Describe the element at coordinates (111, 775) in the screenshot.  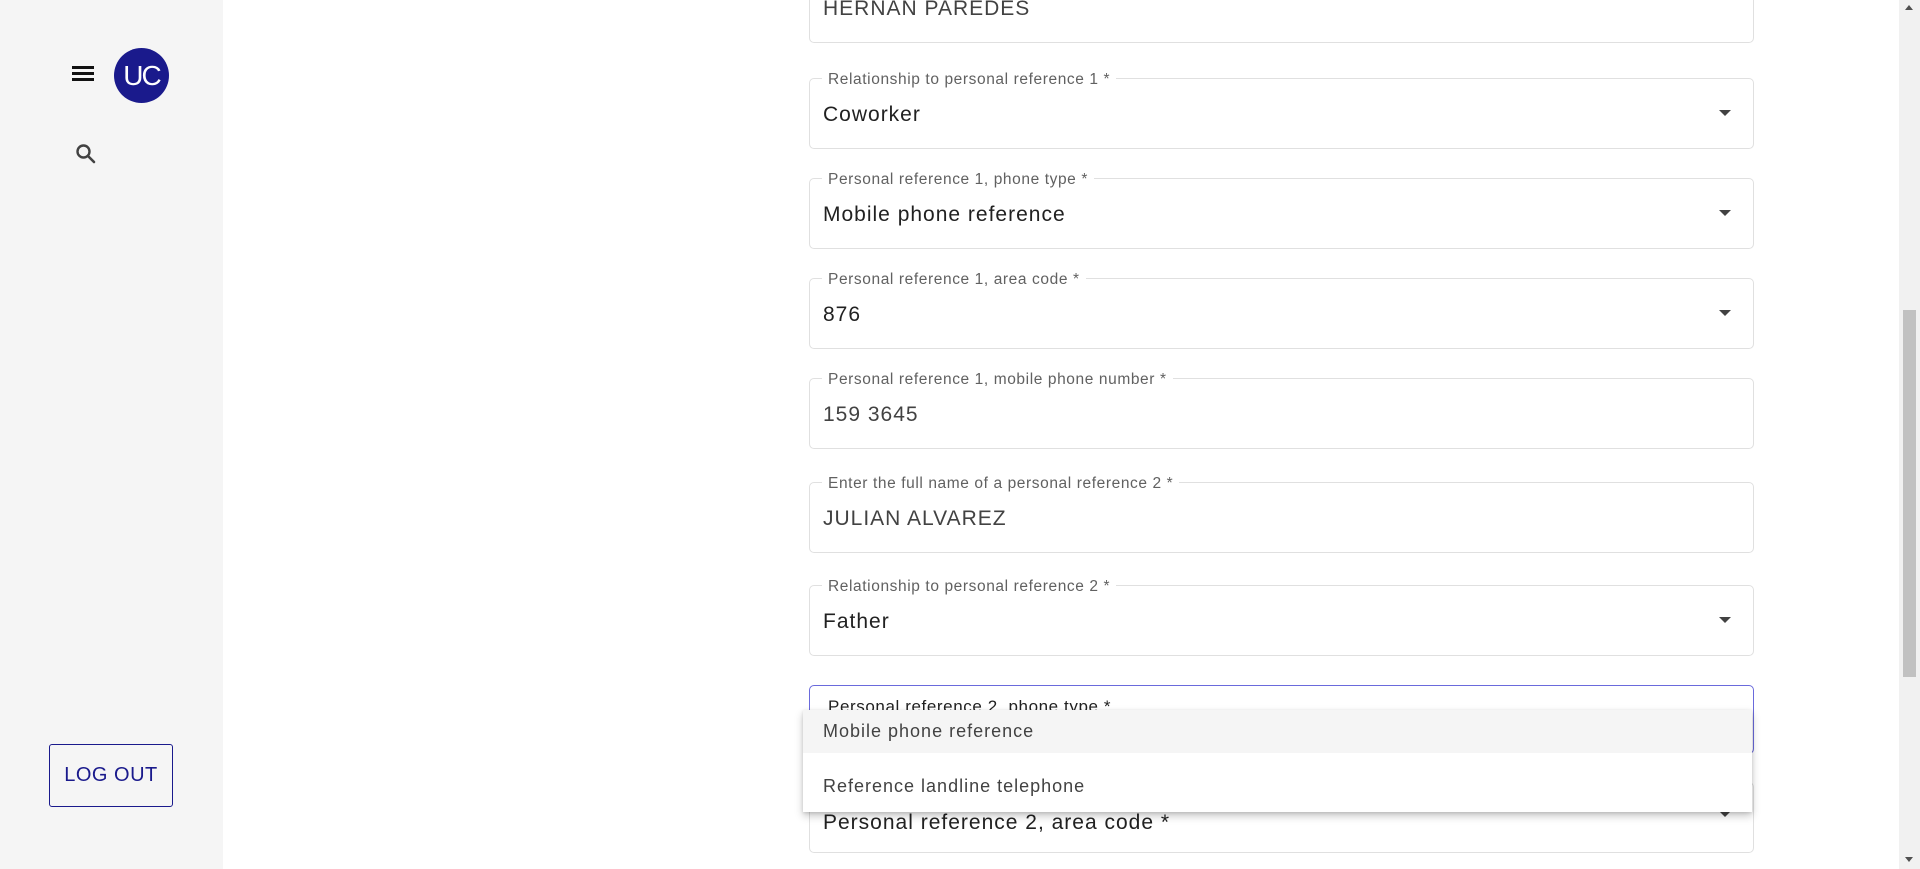
I see `logout-button: LOG OUT` at that location.